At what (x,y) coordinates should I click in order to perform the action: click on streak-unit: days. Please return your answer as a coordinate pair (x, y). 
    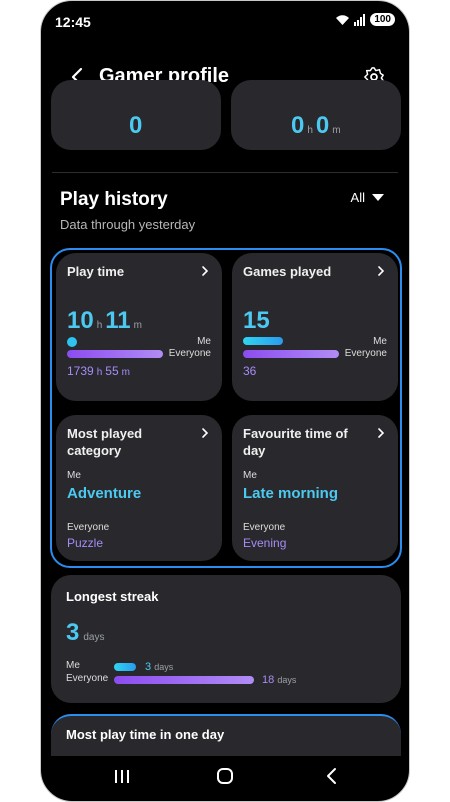
    Looking at the image, I should click on (94, 637).